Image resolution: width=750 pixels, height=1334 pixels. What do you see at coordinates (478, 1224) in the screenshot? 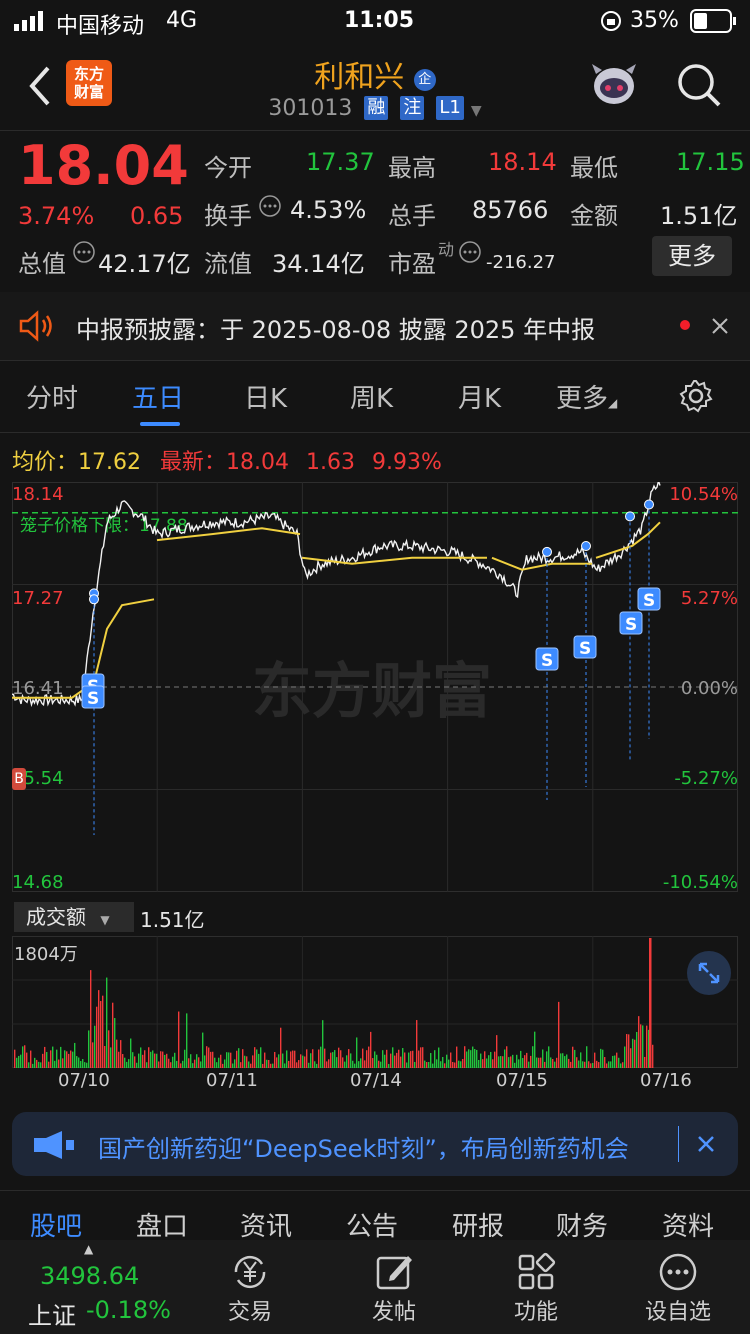
I see `subtab-research: 研报` at bounding box center [478, 1224].